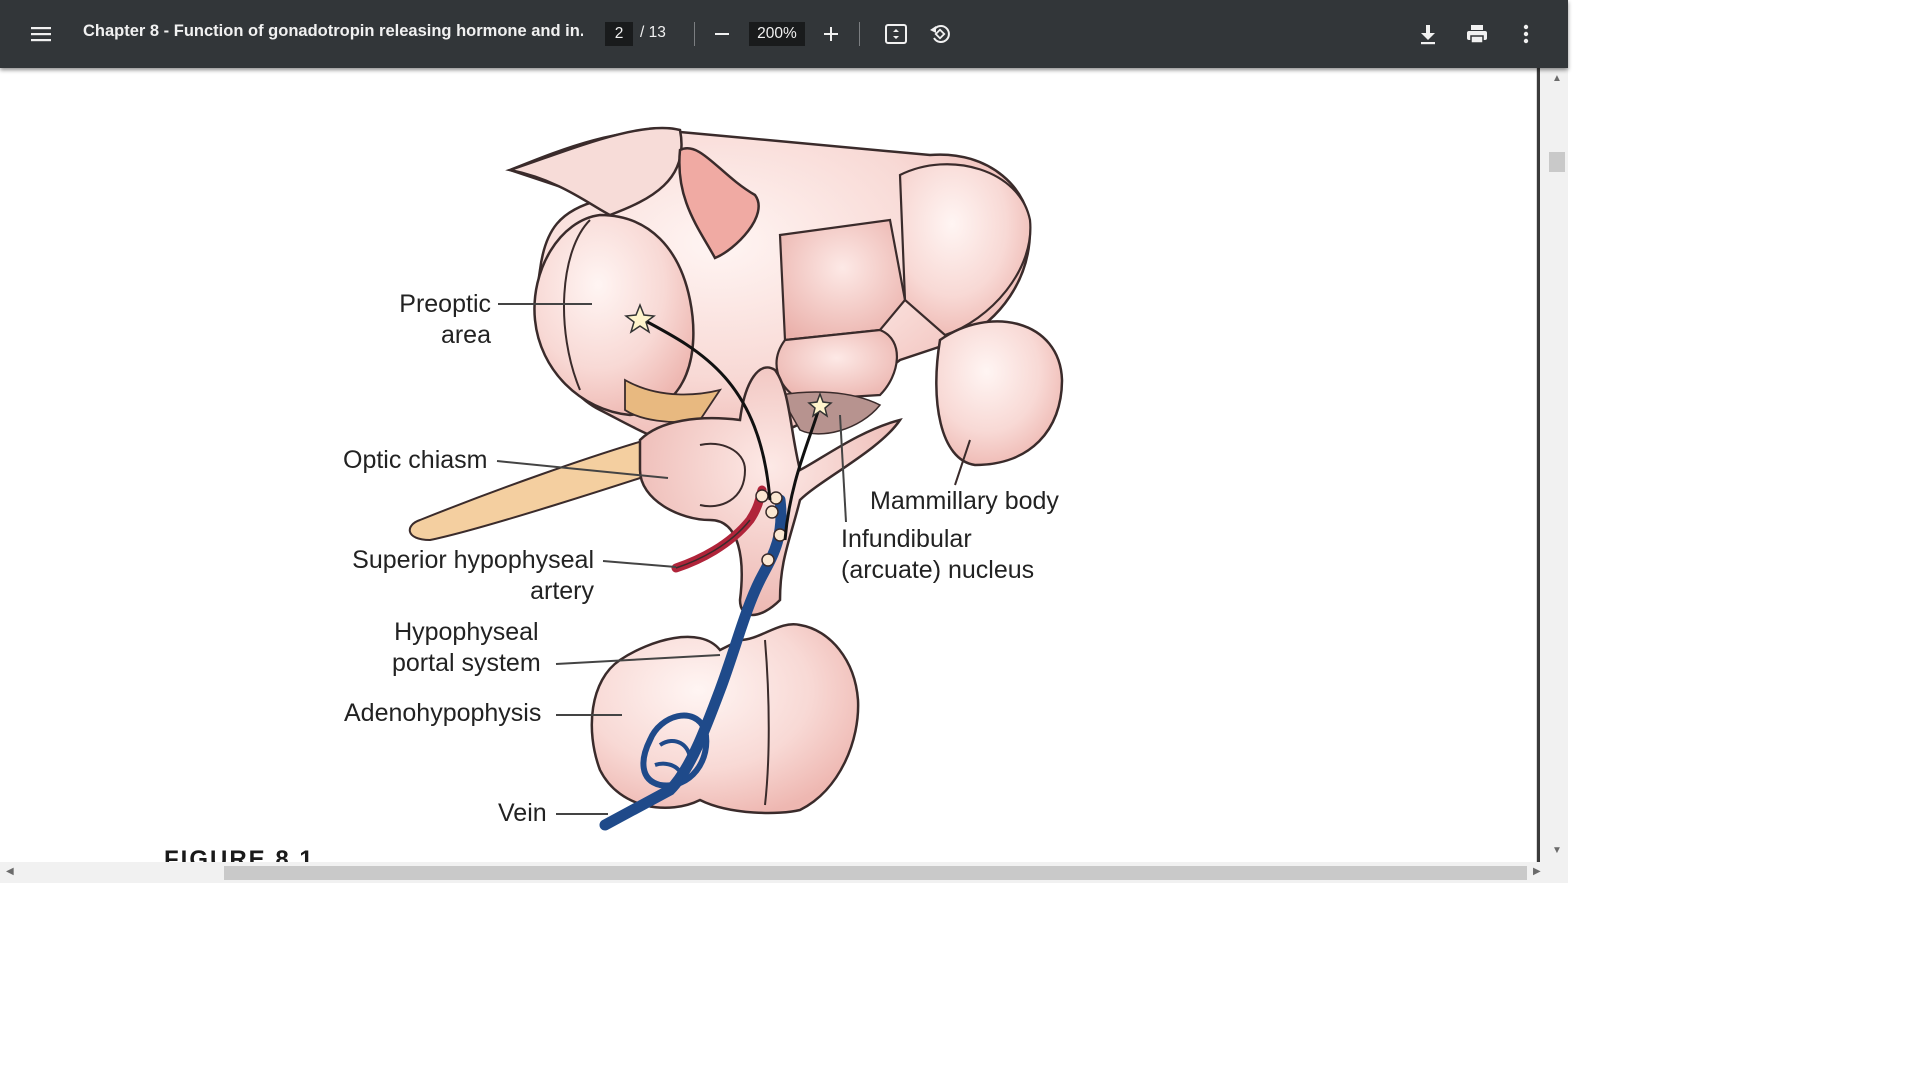 This screenshot has height=1080, width=1920. What do you see at coordinates (1557, 79) in the screenshot?
I see `scroll-up-arrow-icon: ▲` at bounding box center [1557, 79].